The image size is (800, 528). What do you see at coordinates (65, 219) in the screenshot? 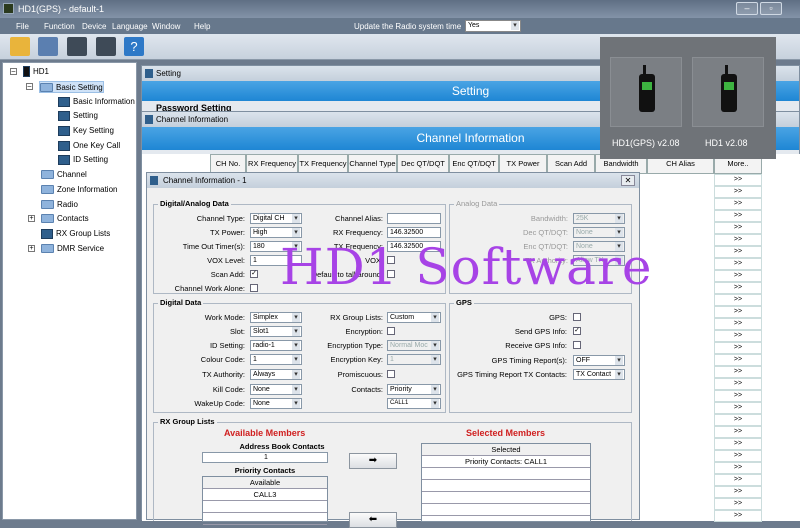
I see `tree-contacts: Contacts` at bounding box center [65, 219].